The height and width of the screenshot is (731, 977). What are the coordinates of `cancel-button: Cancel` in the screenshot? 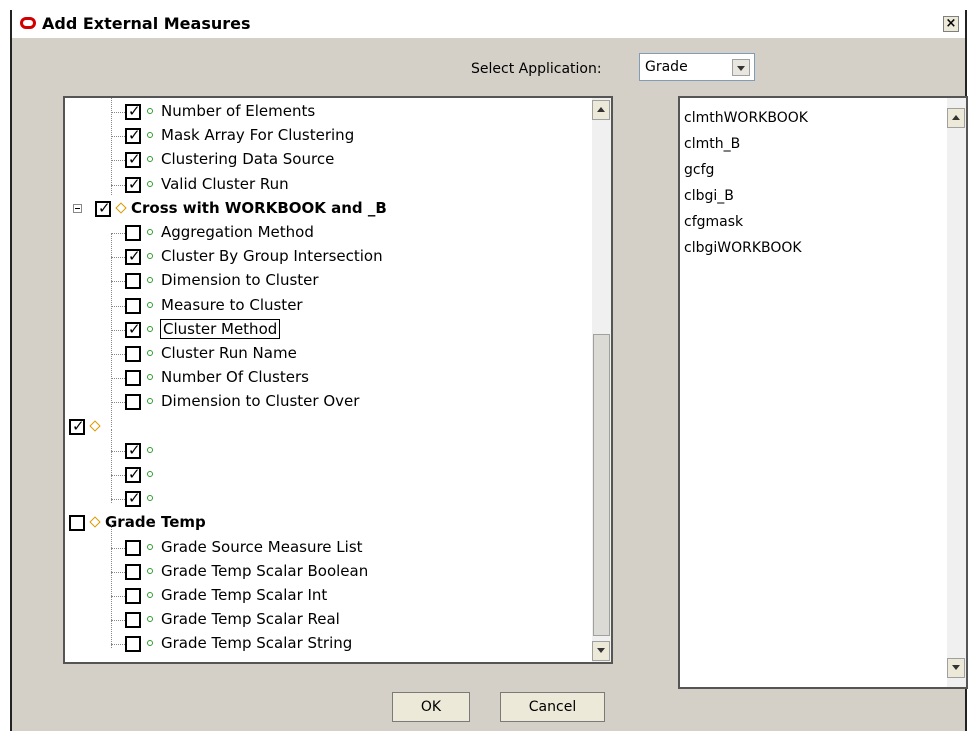 It's located at (552, 707).